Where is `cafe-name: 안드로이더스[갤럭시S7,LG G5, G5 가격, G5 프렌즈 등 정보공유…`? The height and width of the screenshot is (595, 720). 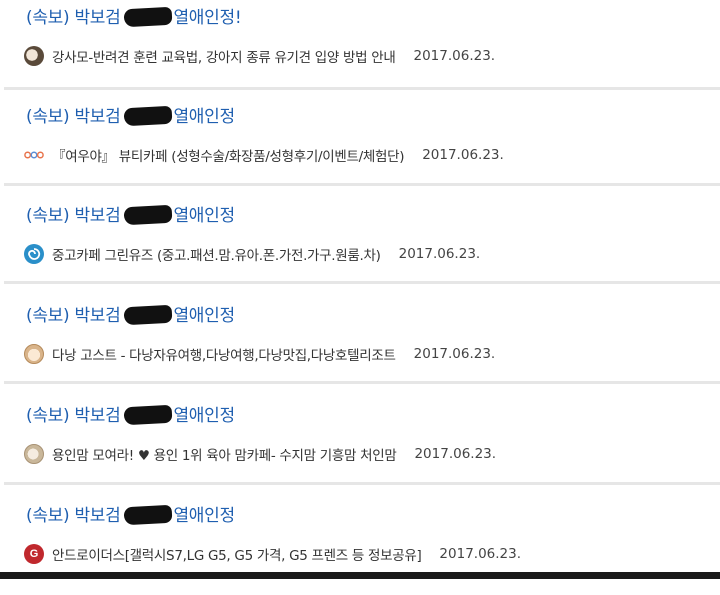 cafe-name: 안드로이더스[갤럭시S7,LG G5, G5 가격, G5 프렌즈 등 정보공유… is located at coordinates (237, 554).